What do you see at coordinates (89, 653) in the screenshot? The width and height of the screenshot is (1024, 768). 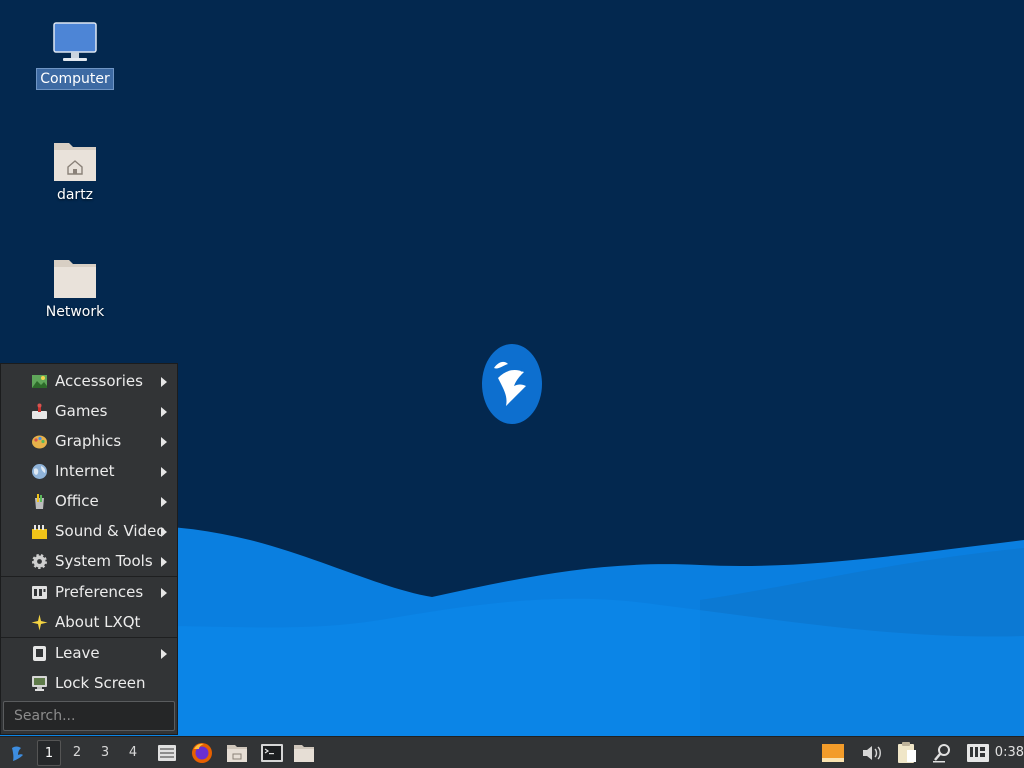 I see `menu-item-leave: Leave` at bounding box center [89, 653].